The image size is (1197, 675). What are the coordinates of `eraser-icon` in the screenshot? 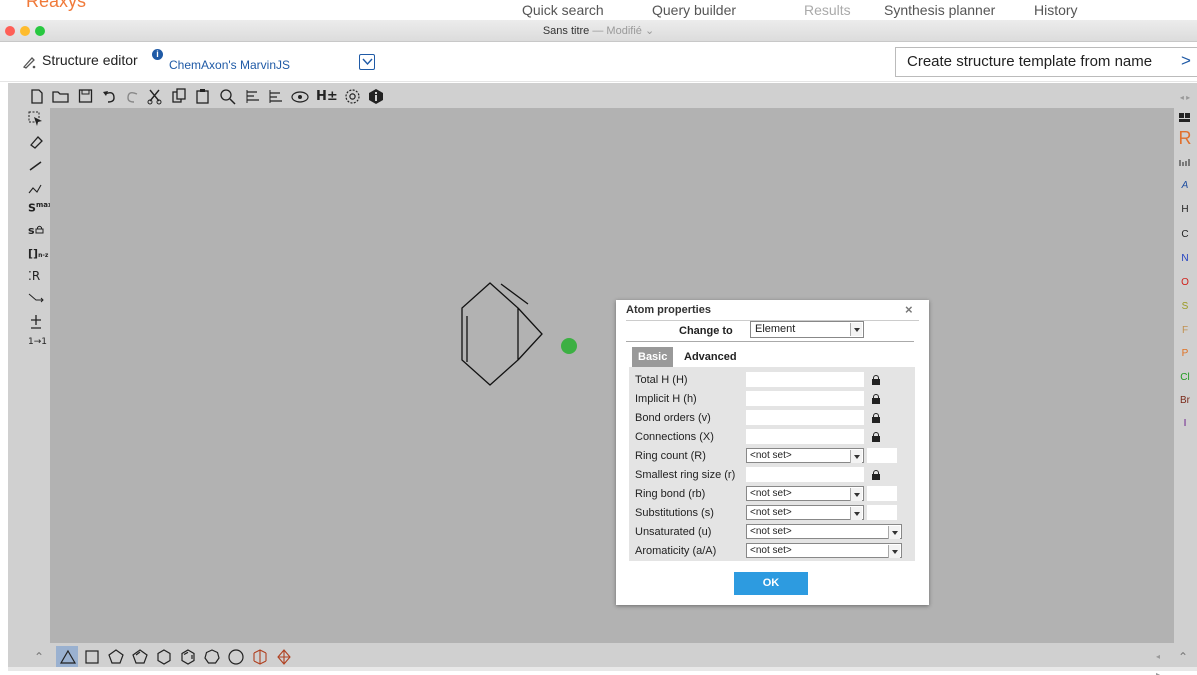 It's located at (36, 142).